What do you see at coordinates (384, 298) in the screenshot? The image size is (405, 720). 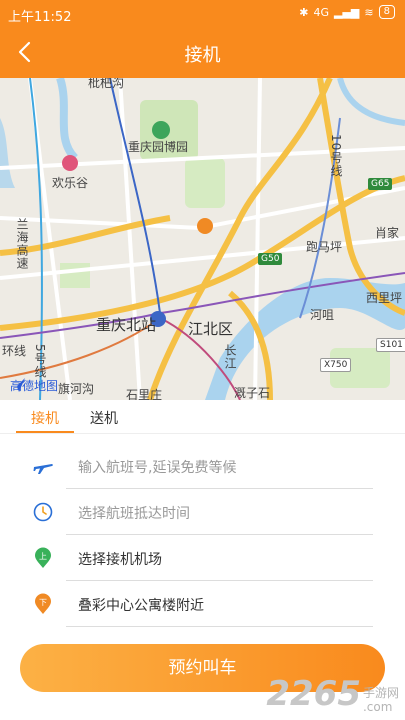 I see `map-label-xiliping: 西里坪` at bounding box center [384, 298].